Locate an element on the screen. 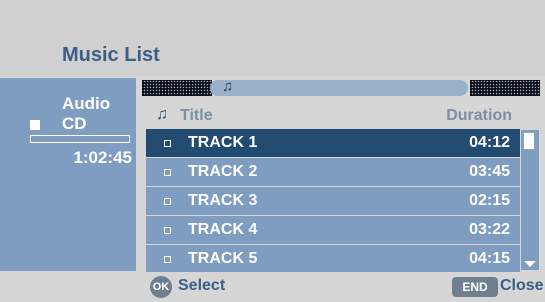  track-duration: 04:12 is located at coordinates (489, 142).